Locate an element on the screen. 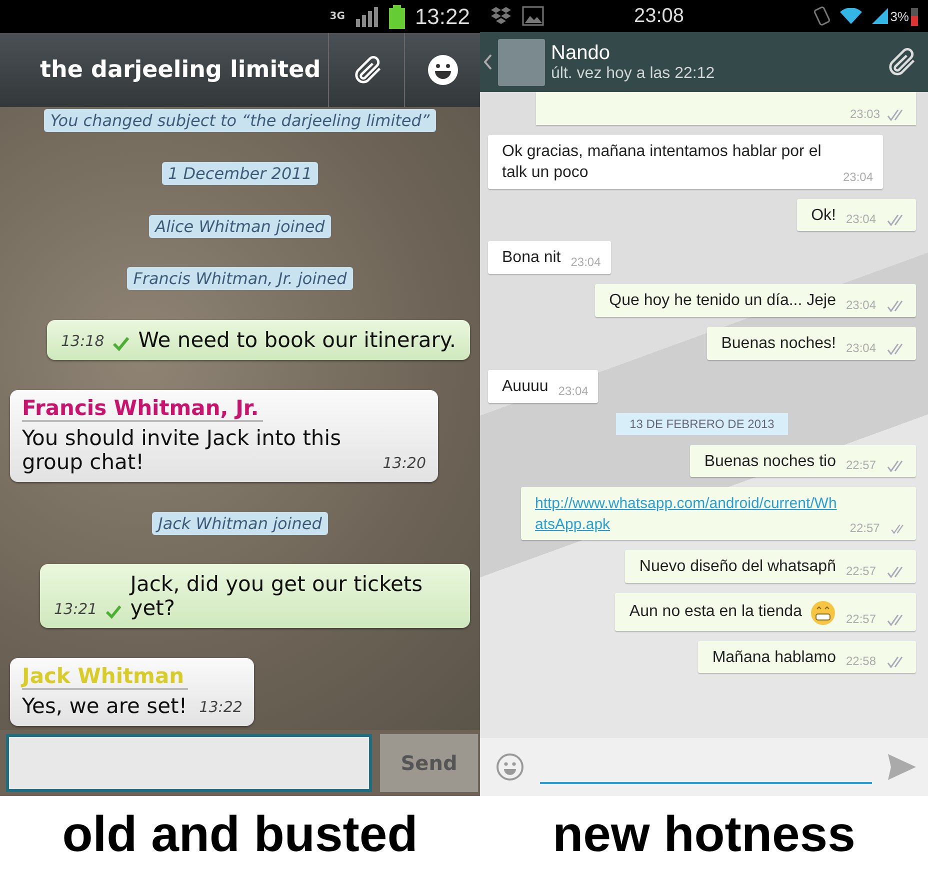  system-notice: Francis Whitman, Jr. joined is located at coordinates (240, 278).